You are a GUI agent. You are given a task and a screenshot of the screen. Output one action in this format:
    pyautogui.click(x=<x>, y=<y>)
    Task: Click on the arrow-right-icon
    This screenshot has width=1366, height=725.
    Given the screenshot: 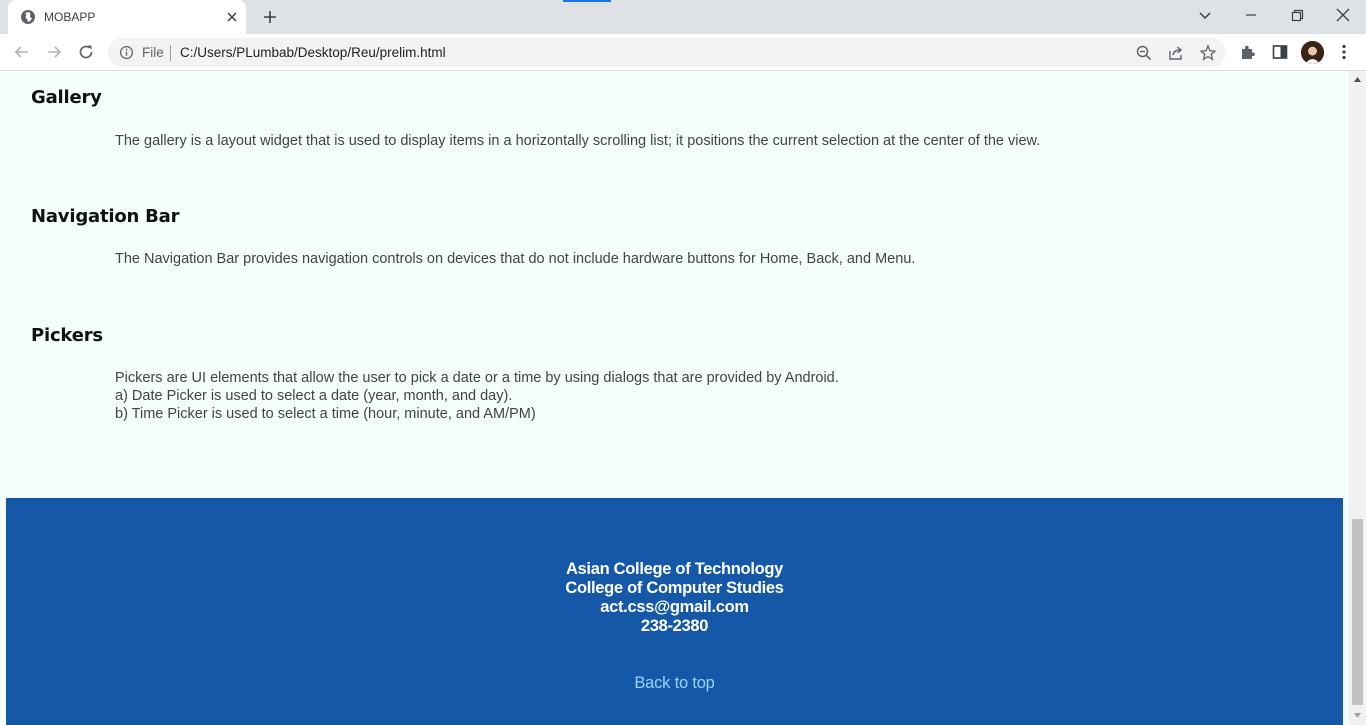 What is the action you would take?
    pyautogui.click(x=54, y=52)
    